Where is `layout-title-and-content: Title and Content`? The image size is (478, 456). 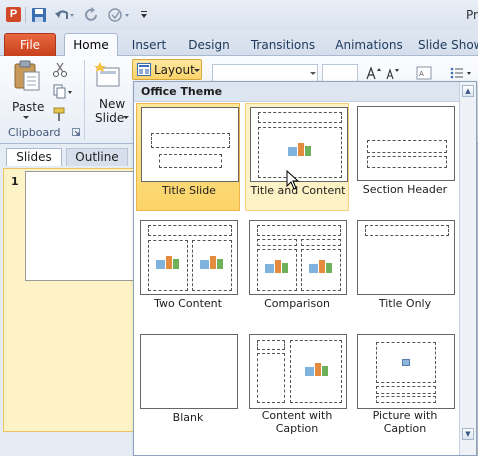
layout-title-and-content: Title and Content is located at coordinates (297, 157).